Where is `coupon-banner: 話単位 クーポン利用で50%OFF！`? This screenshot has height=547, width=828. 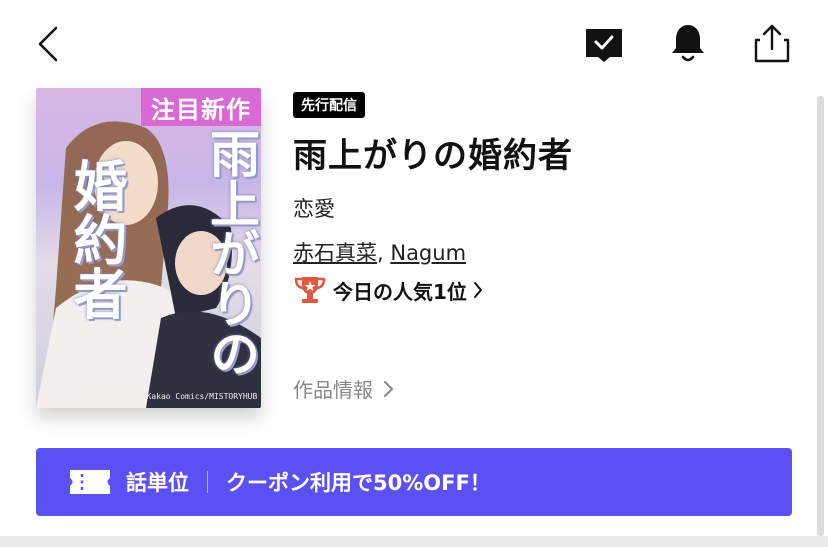 coupon-banner: 話単位 クーポン利用で50%OFF！ is located at coordinates (414, 482).